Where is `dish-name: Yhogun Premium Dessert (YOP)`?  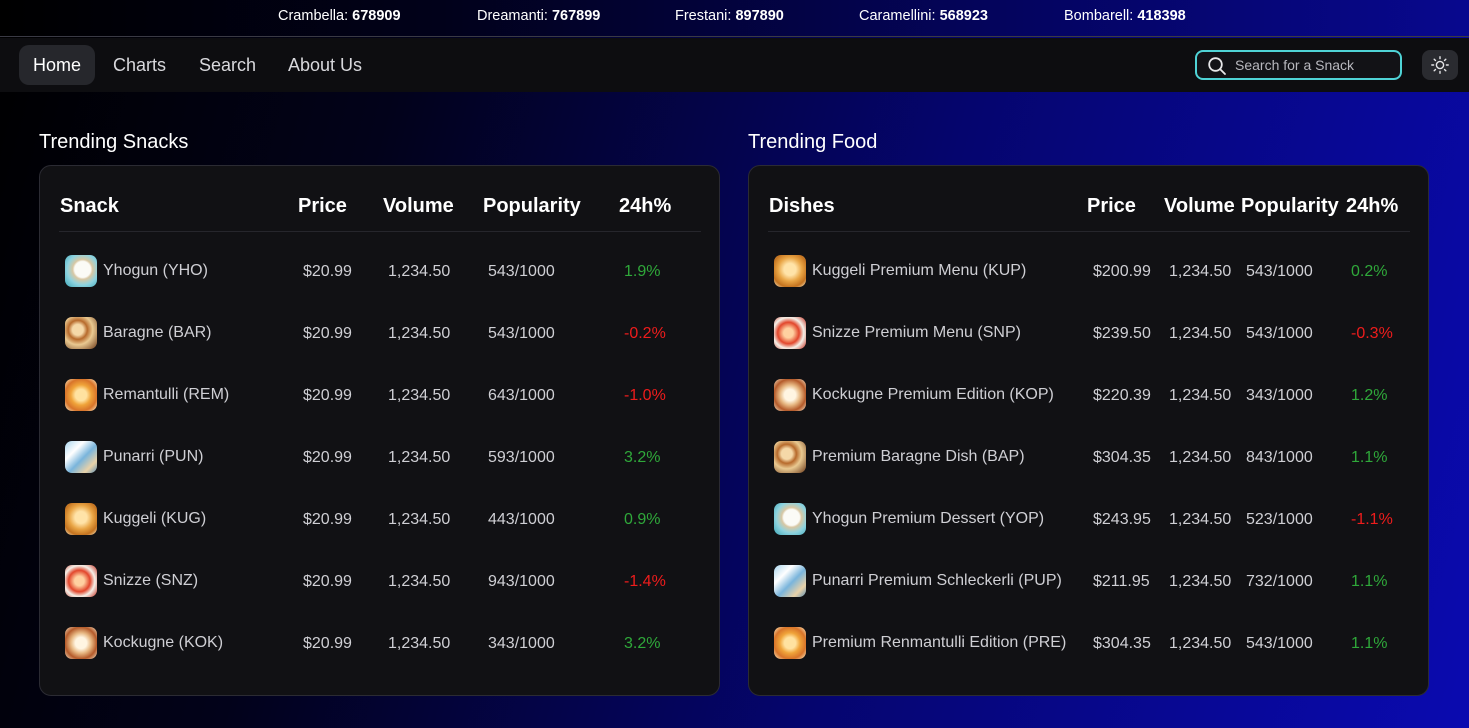
dish-name: Yhogun Premium Dessert (YOP) is located at coordinates (928, 518).